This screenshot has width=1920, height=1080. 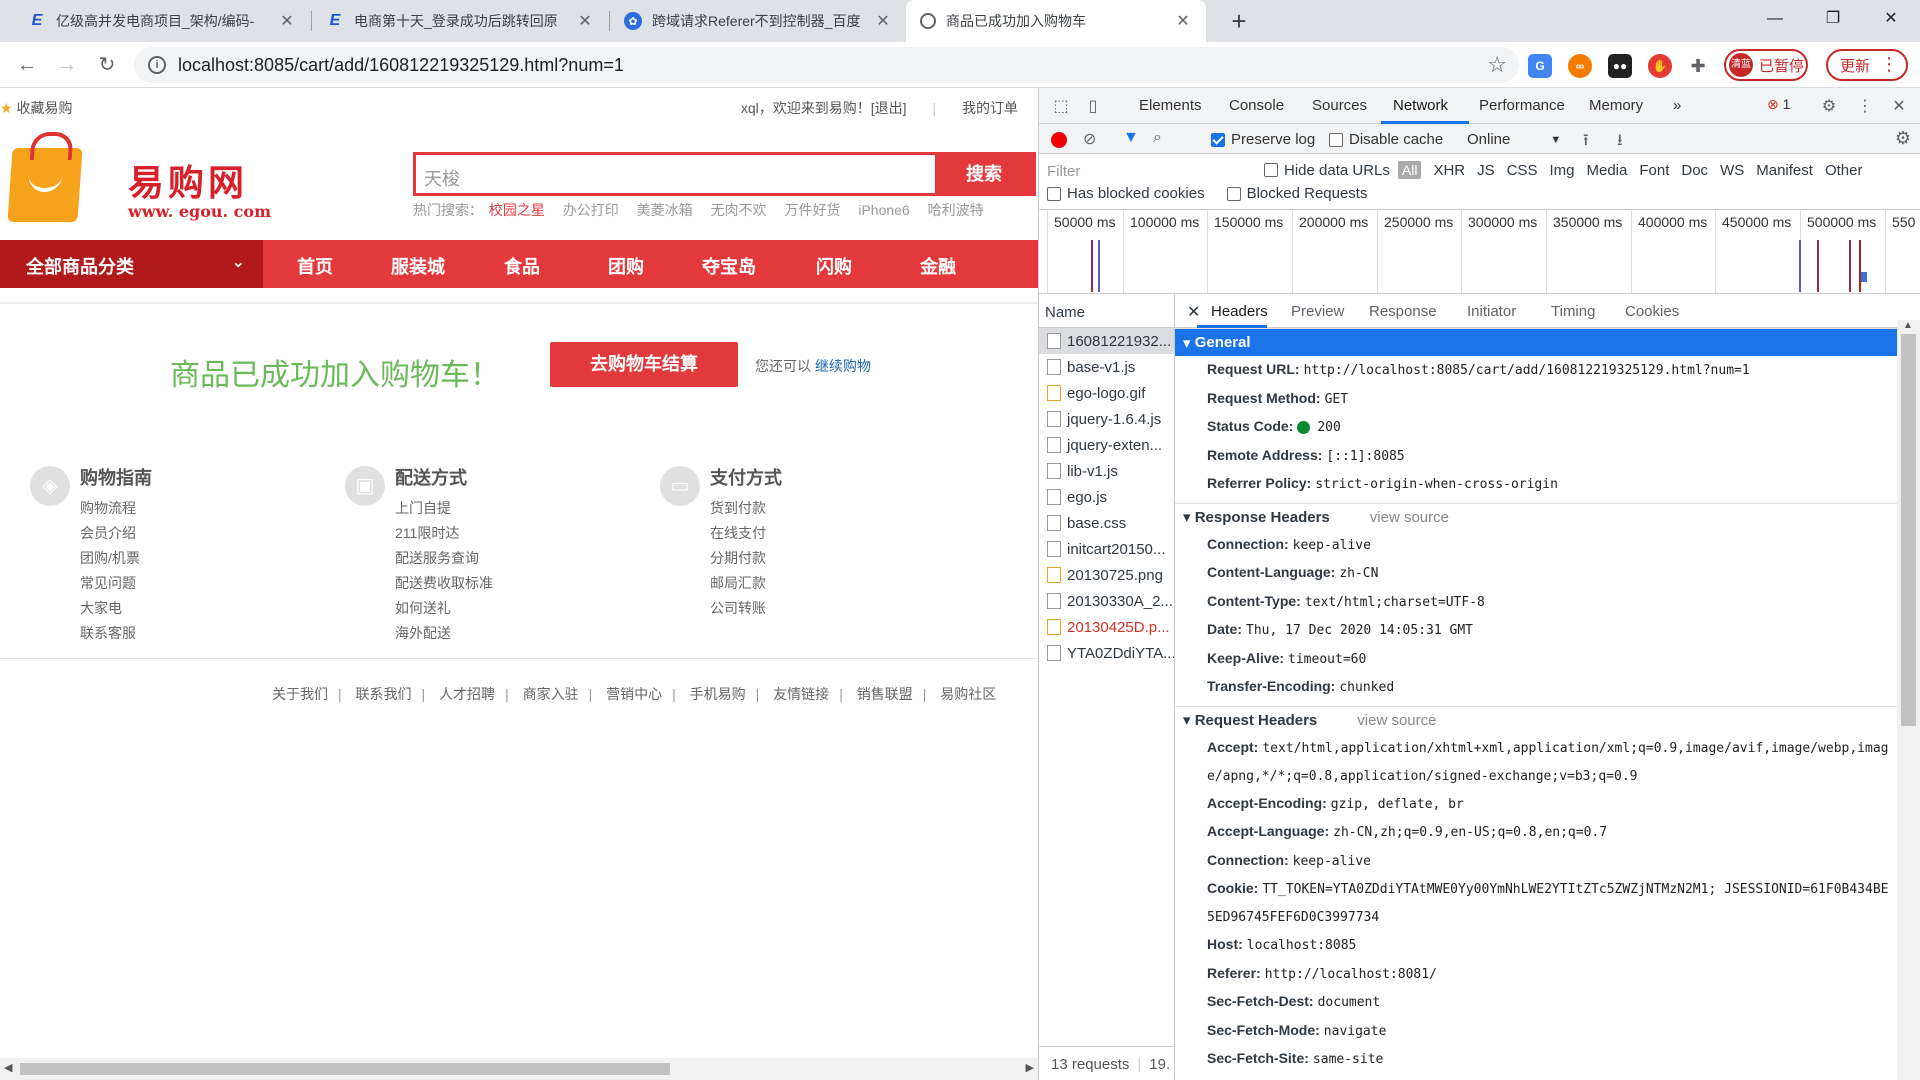 I want to click on request-row: base-v1.js, so click(x=1106, y=367).